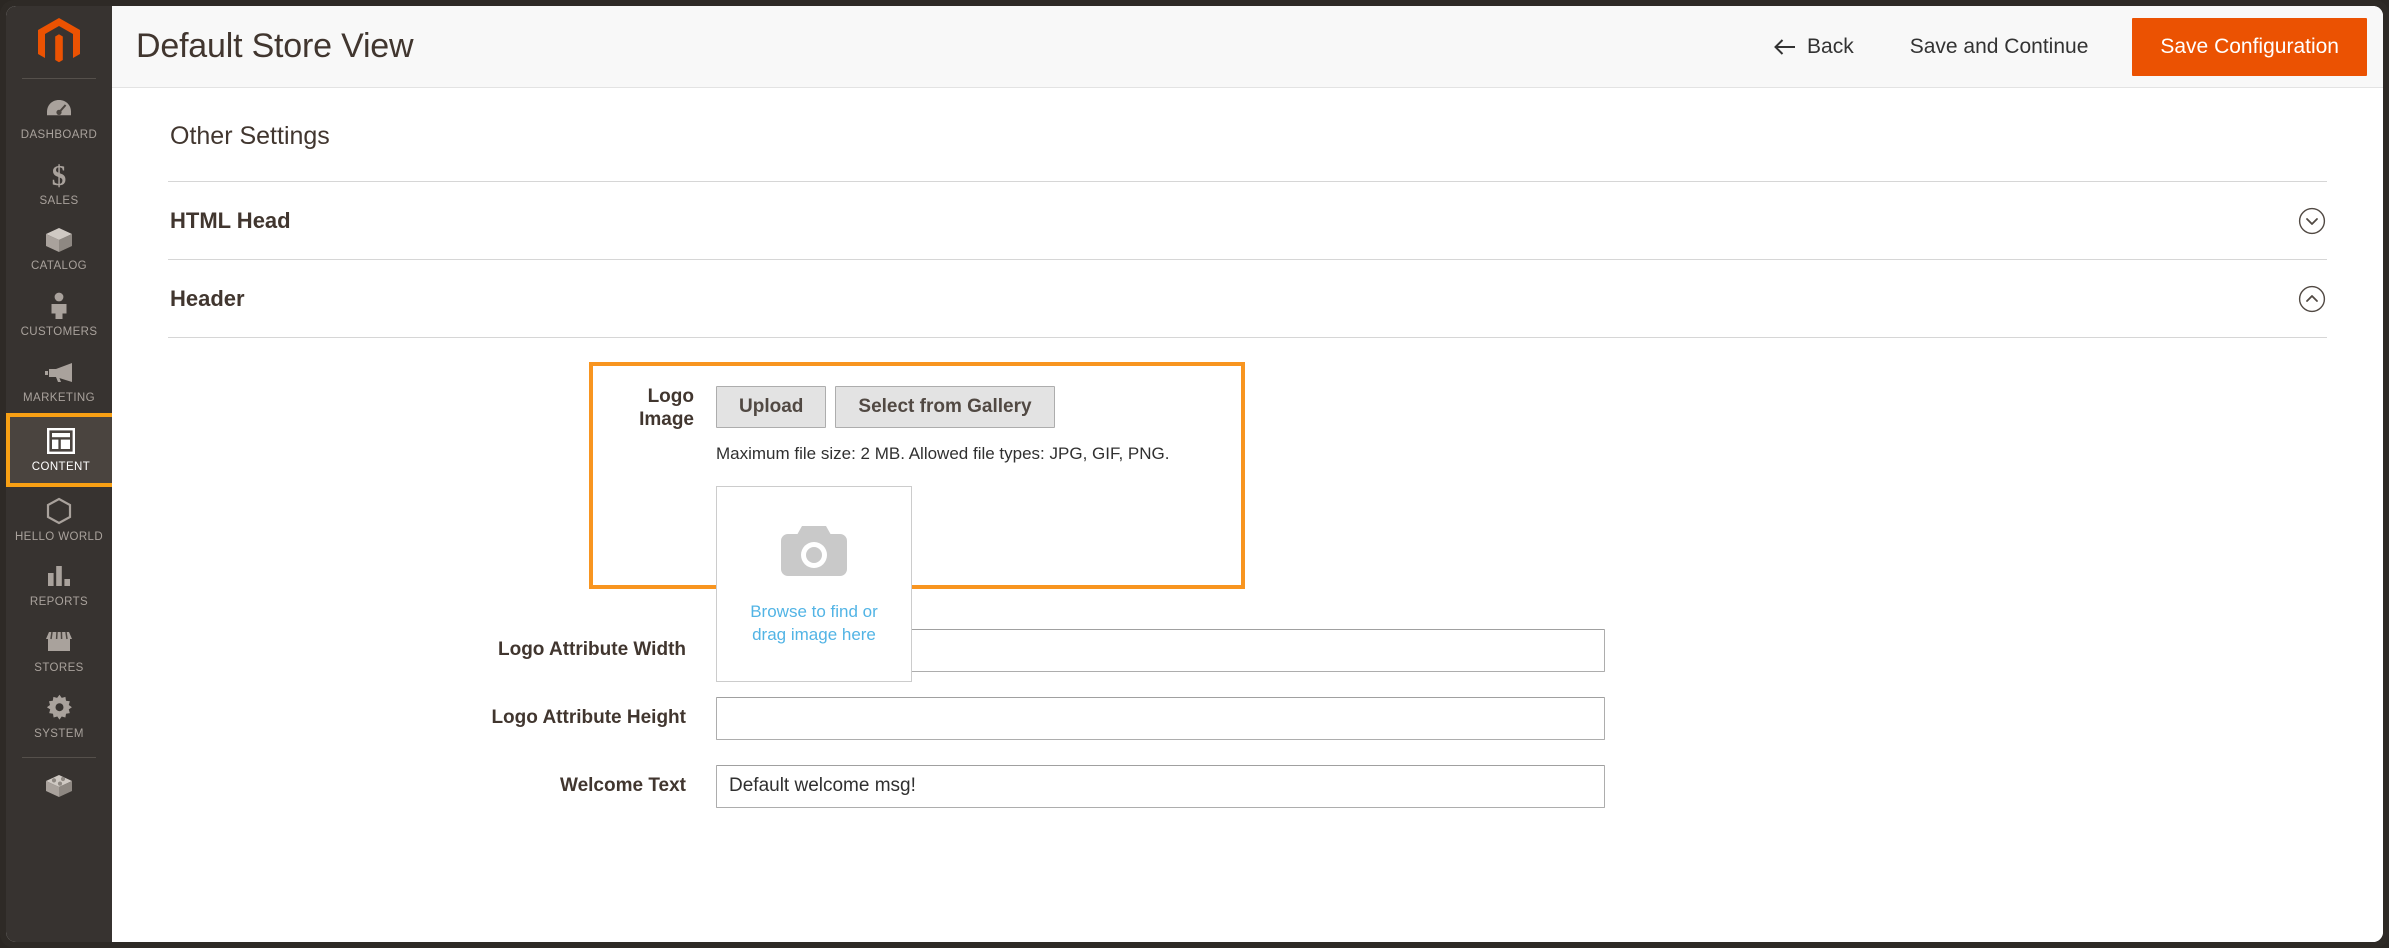  What do you see at coordinates (1247, 650) in the screenshot?
I see `field-logo-attribute-width: Logo Attribute Width` at bounding box center [1247, 650].